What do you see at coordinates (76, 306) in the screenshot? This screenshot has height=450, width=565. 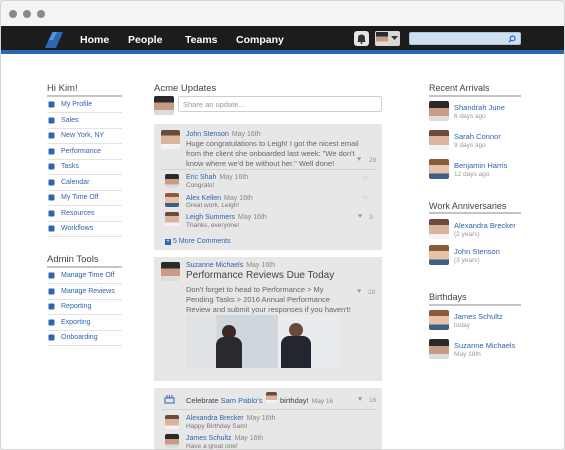 I see `sidebar-item-label: Reporting` at bounding box center [76, 306].